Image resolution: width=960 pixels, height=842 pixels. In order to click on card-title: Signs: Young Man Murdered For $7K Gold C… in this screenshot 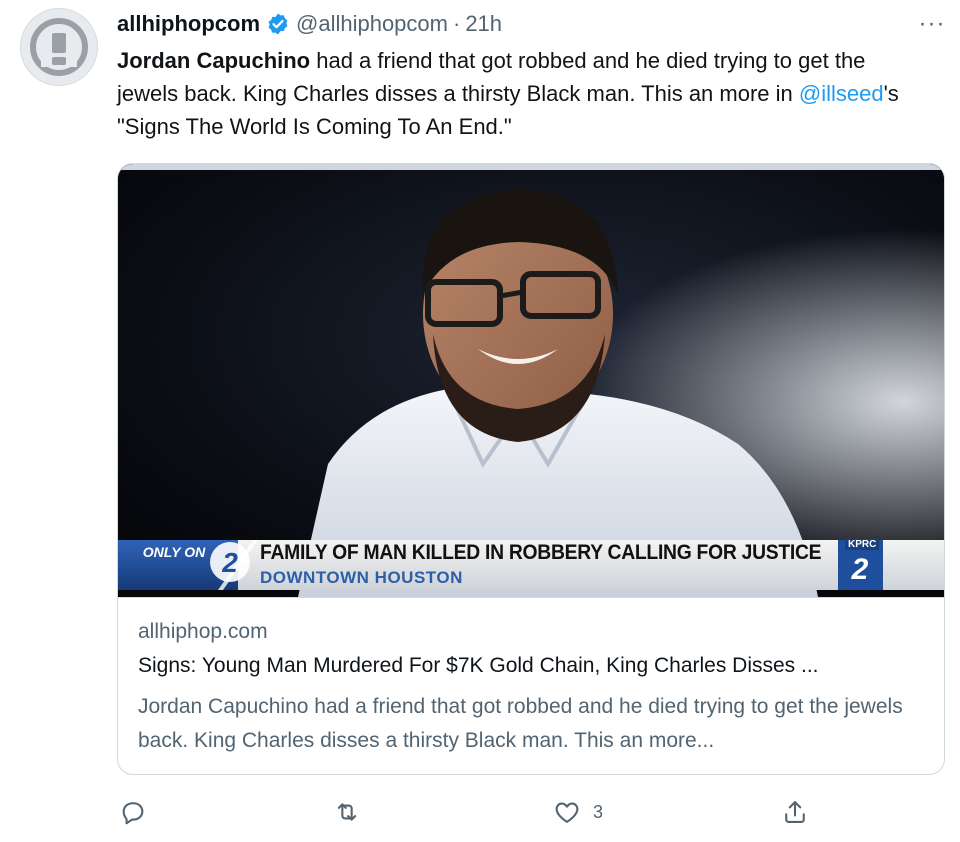, I will do `click(478, 665)`.